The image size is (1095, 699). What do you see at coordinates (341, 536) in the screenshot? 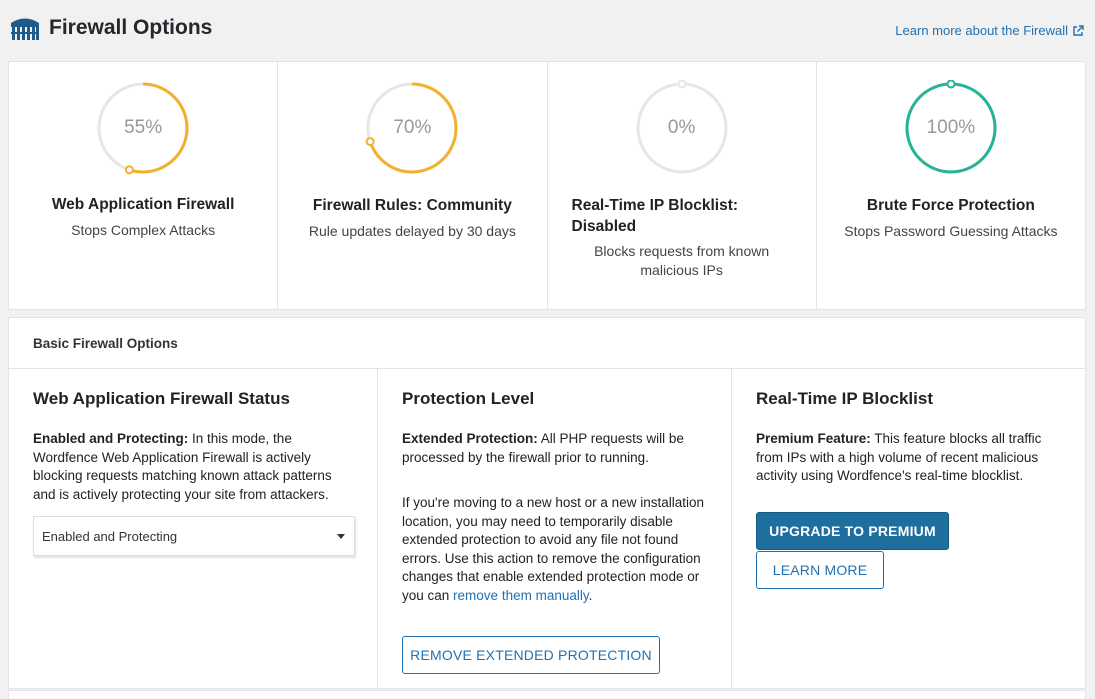
I see `caret-down-icon` at bounding box center [341, 536].